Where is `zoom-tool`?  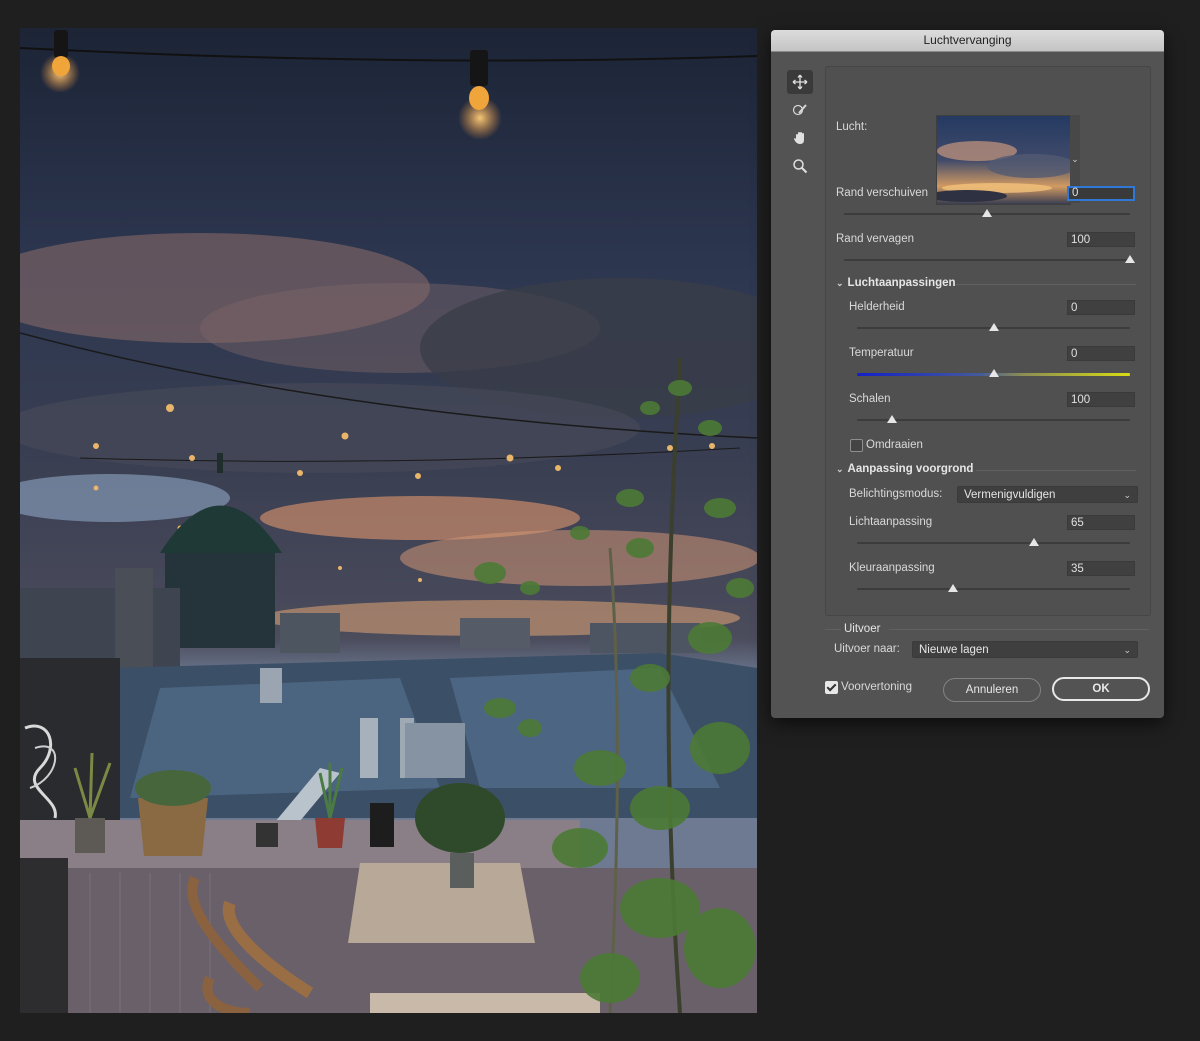 zoom-tool is located at coordinates (800, 166).